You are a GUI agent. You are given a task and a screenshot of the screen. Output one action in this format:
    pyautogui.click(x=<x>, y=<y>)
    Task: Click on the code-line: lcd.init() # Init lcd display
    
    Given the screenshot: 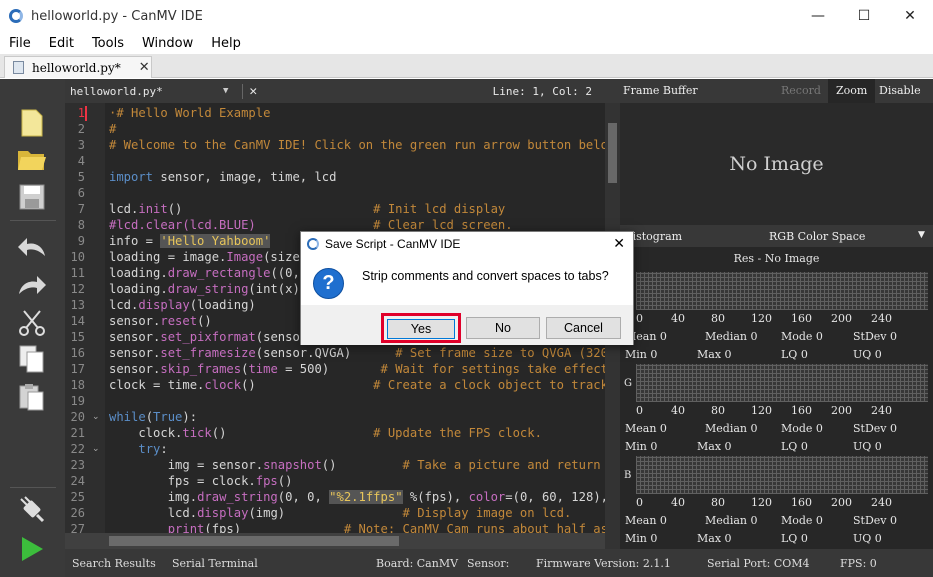 What is the action you would take?
    pyautogui.click(x=307, y=209)
    